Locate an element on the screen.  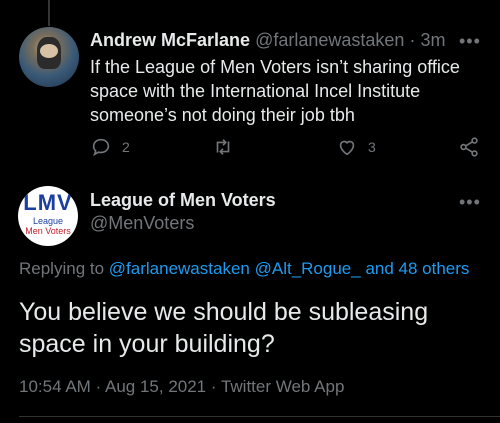
reply-button: 2 is located at coordinates (110, 147).